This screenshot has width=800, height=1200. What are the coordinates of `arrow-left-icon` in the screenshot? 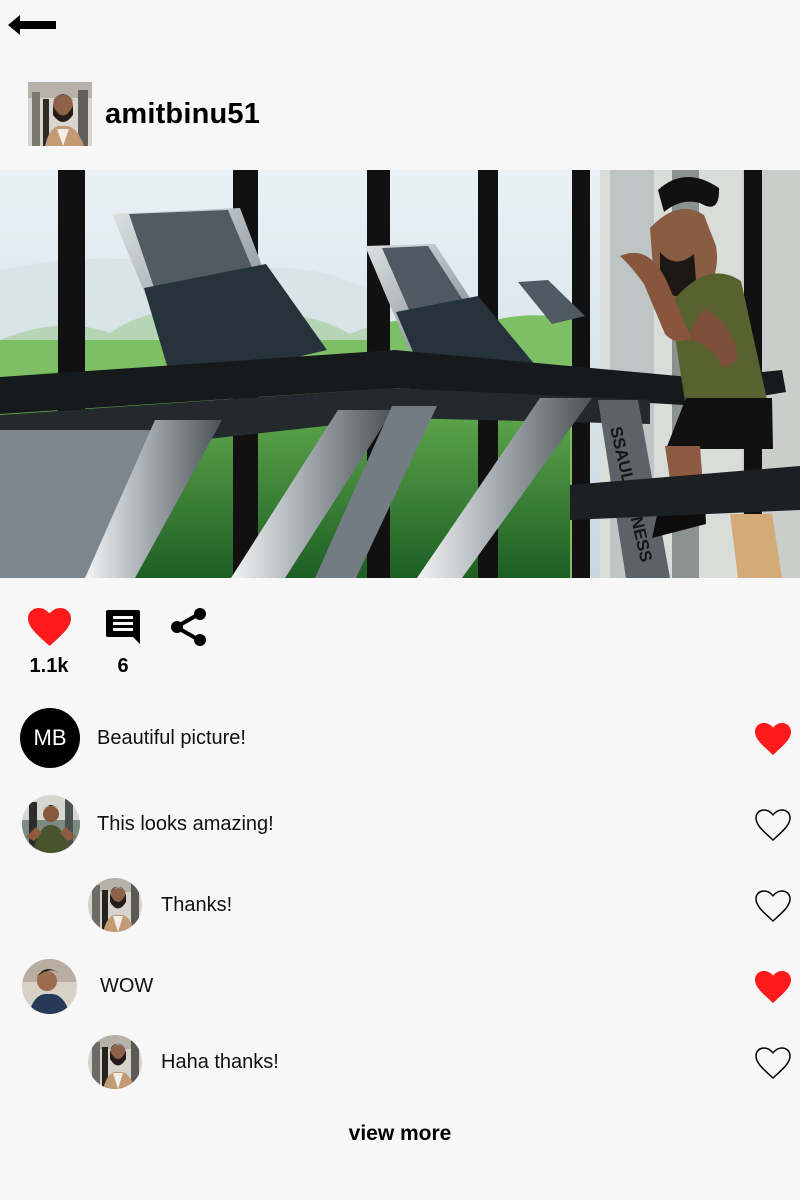 It's located at (32, 25).